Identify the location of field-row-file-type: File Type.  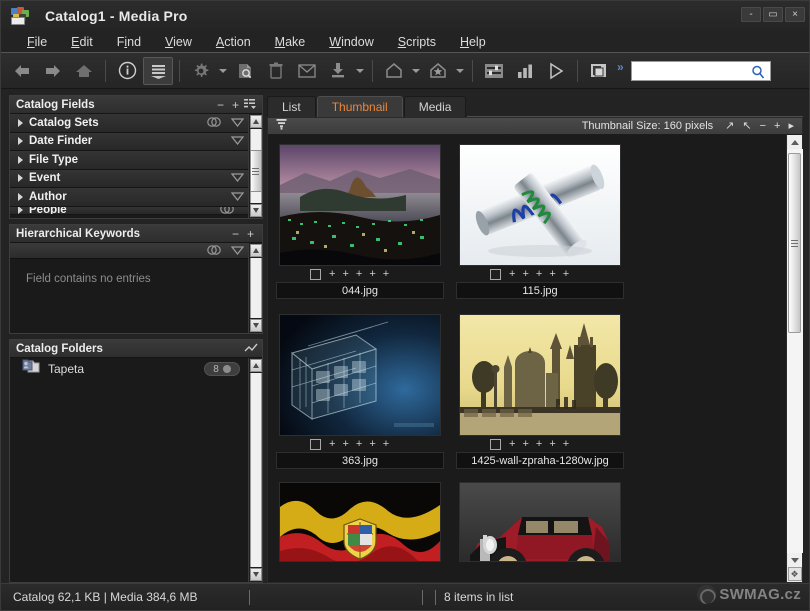
(129, 160).